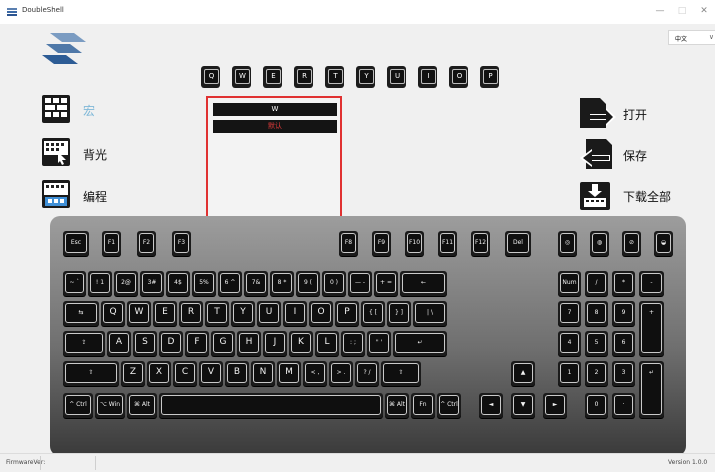 The width and height of the screenshot is (715, 472). Describe the element at coordinates (171, 343) in the screenshot. I see `key-d: D` at that location.